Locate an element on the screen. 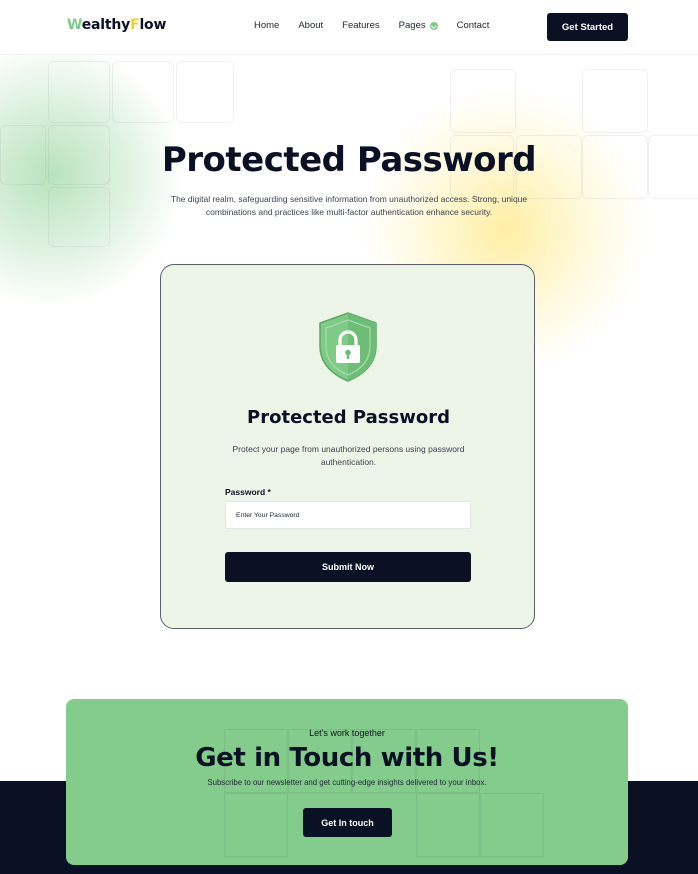 The height and width of the screenshot is (874, 698). nav-features-link: Features is located at coordinates (361, 25).